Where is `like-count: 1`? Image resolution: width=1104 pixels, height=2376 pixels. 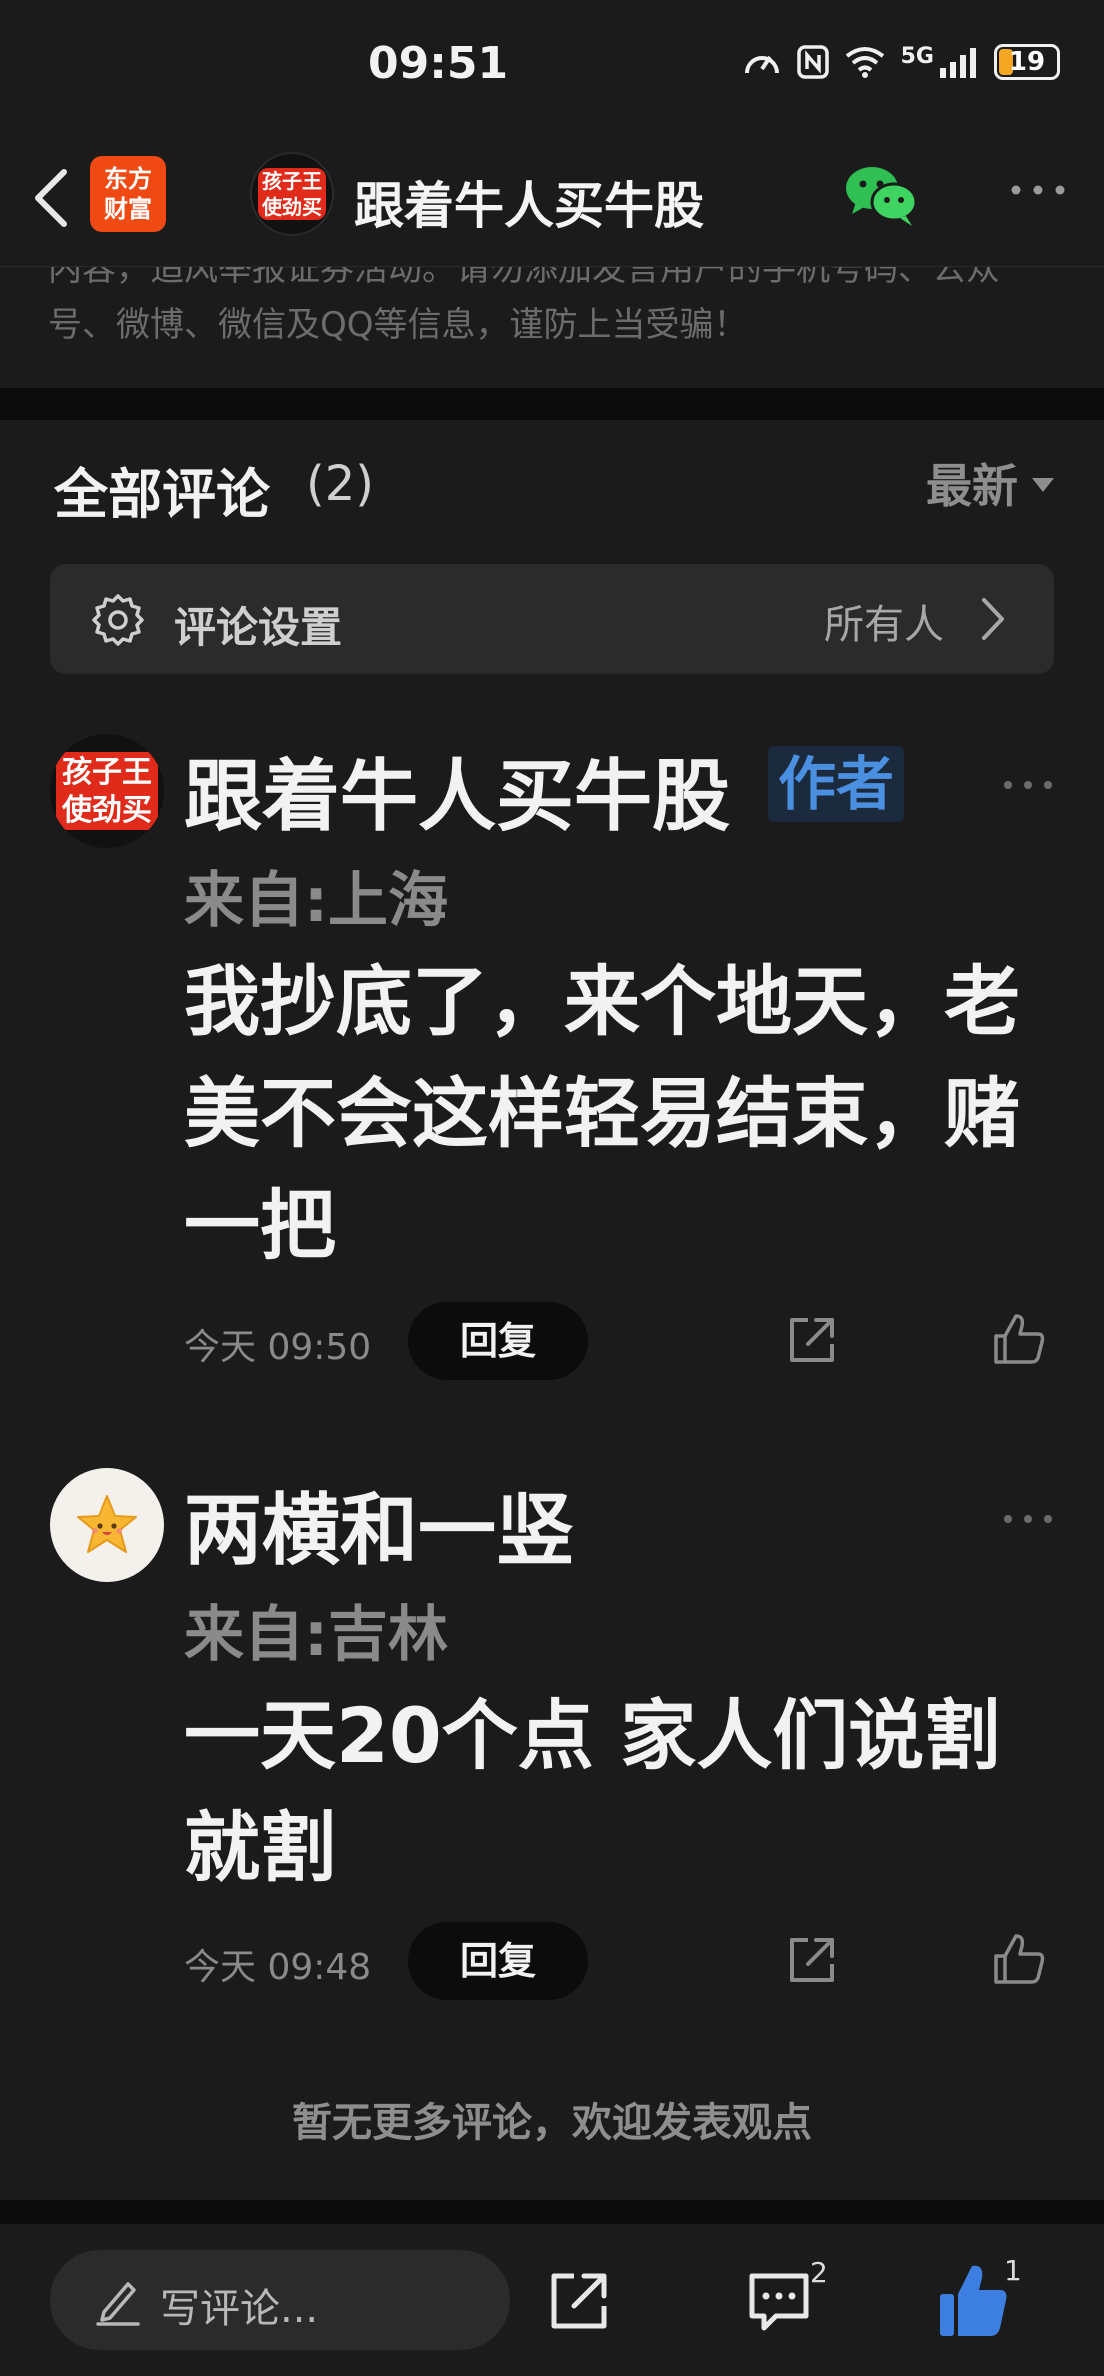
like-count: 1 is located at coordinates (1013, 2270).